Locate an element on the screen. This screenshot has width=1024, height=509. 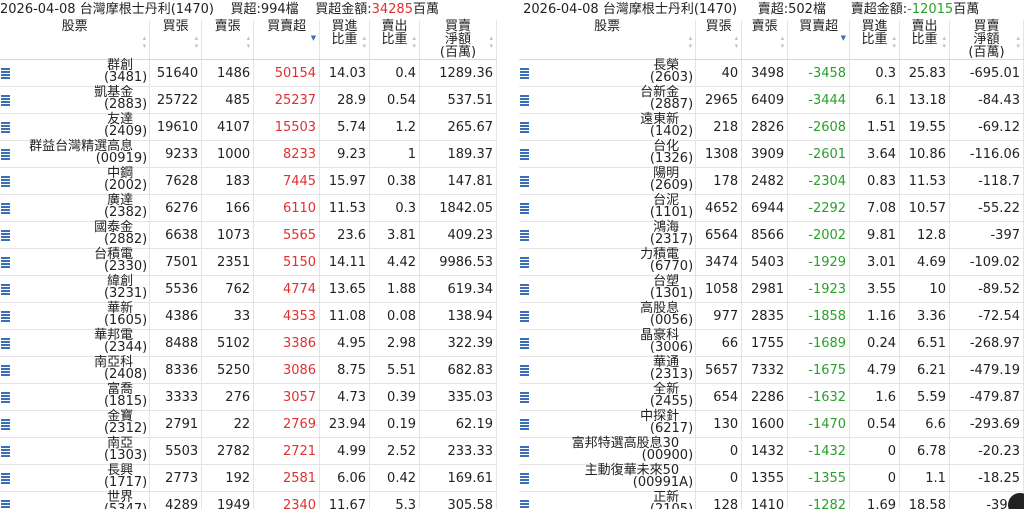
stock-cell: 金寶 (2312) is located at coordinates (75, 424).